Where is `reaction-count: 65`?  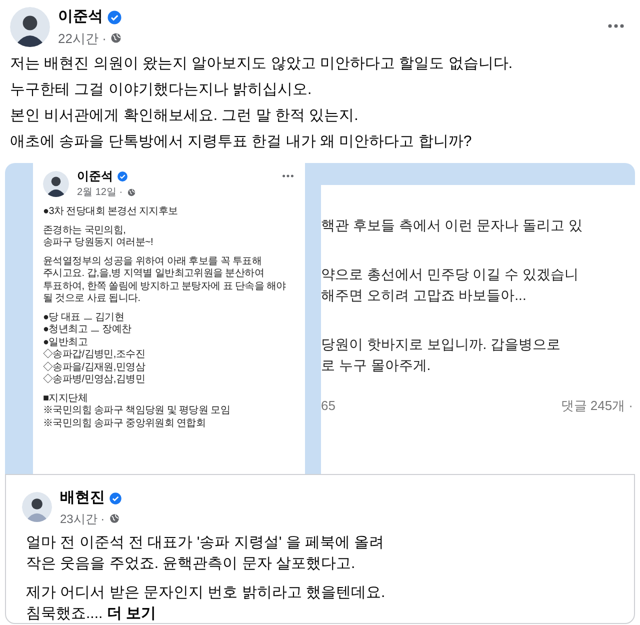 reaction-count: 65 is located at coordinates (328, 406).